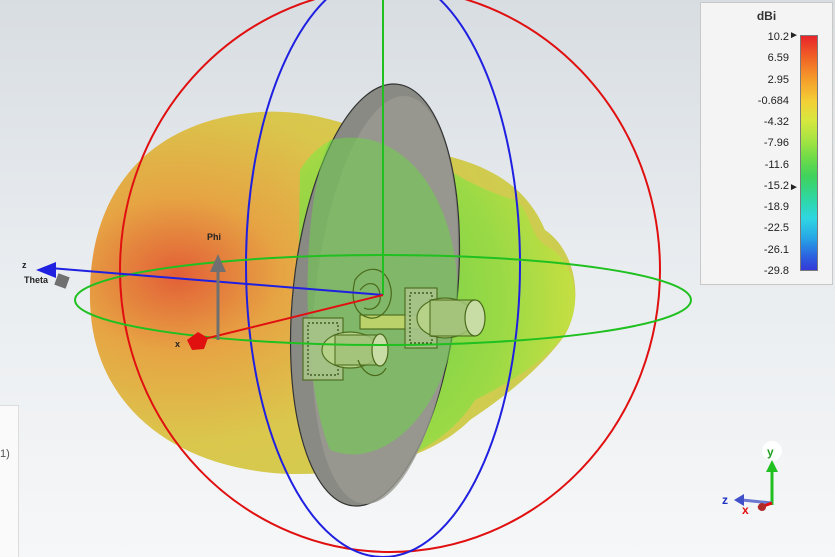 This screenshot has width=835, height=557. I want to click on legend-tick-label: -18.9, so click(776, 207).